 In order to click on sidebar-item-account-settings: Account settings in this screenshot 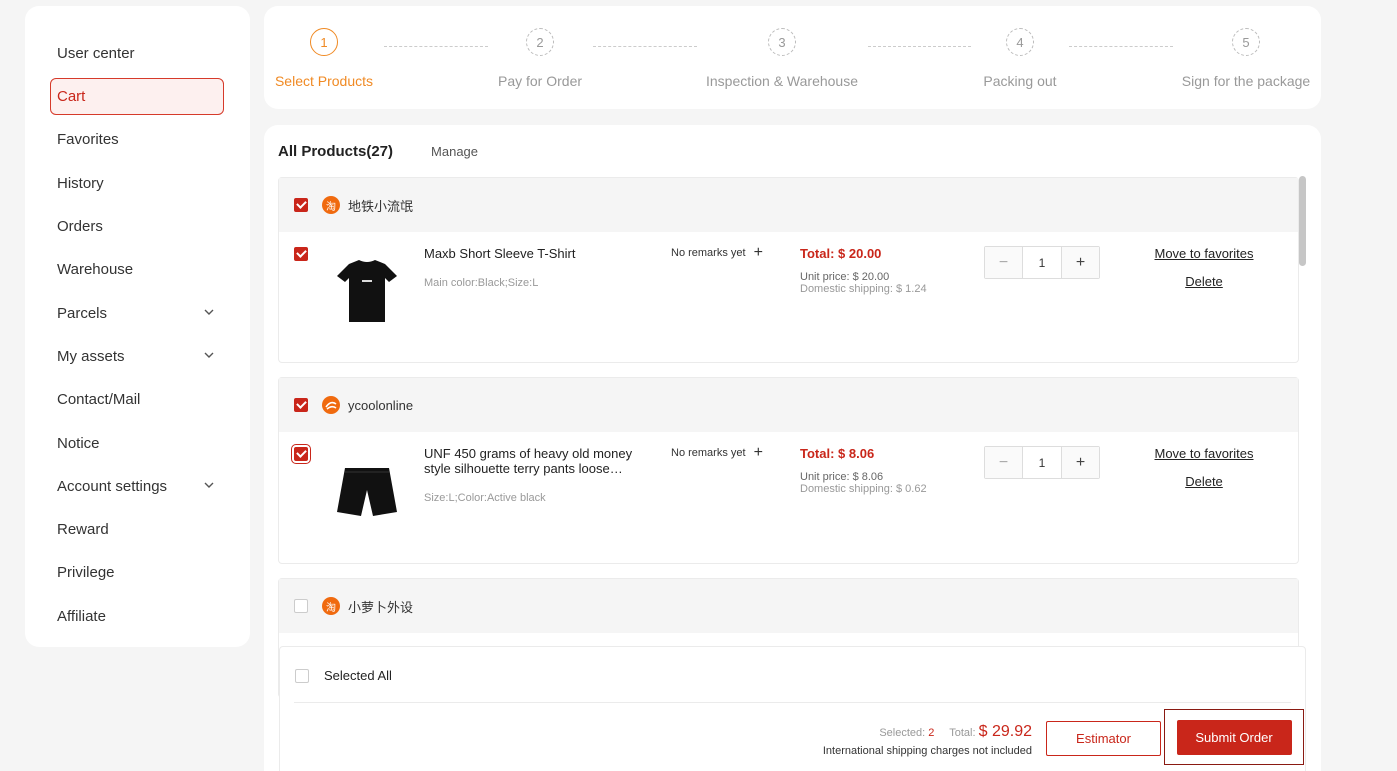, I will do `click(137, 486)`.